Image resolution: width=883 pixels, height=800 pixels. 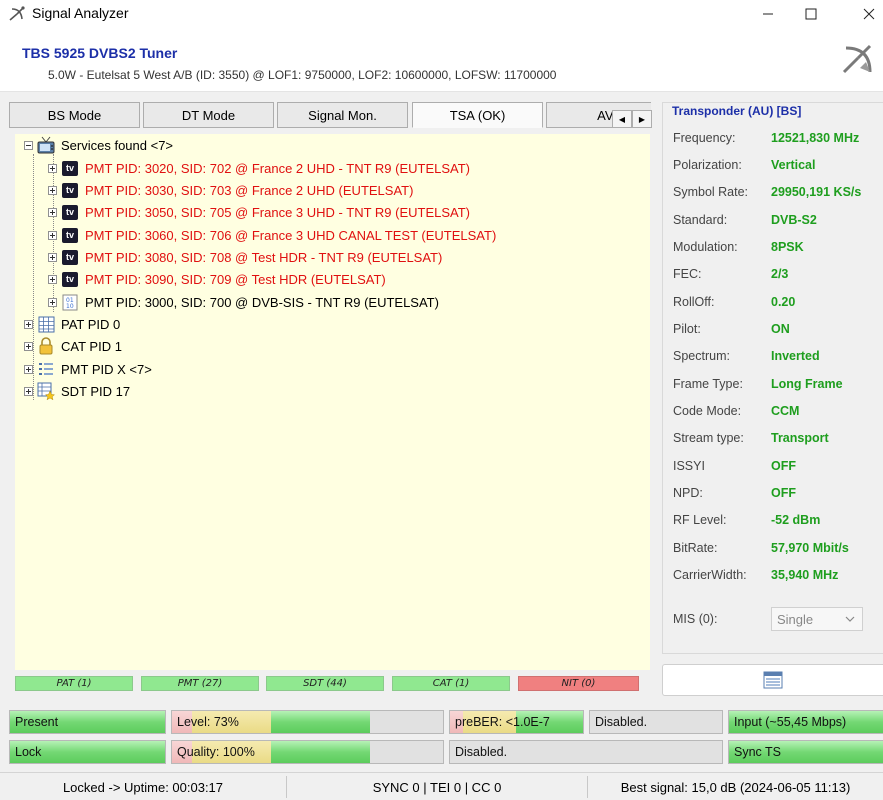 I want to click on star-table-icon, so click(x=46, y=391).